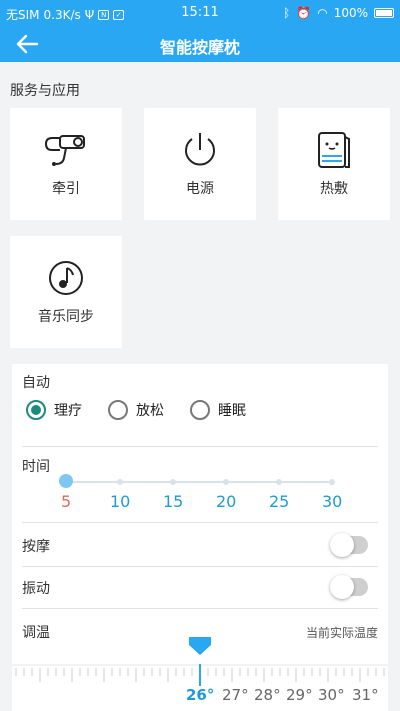 The height and width of the screenshot is (711, 400). I want to click on time-tick: 10, so click(120, 501).